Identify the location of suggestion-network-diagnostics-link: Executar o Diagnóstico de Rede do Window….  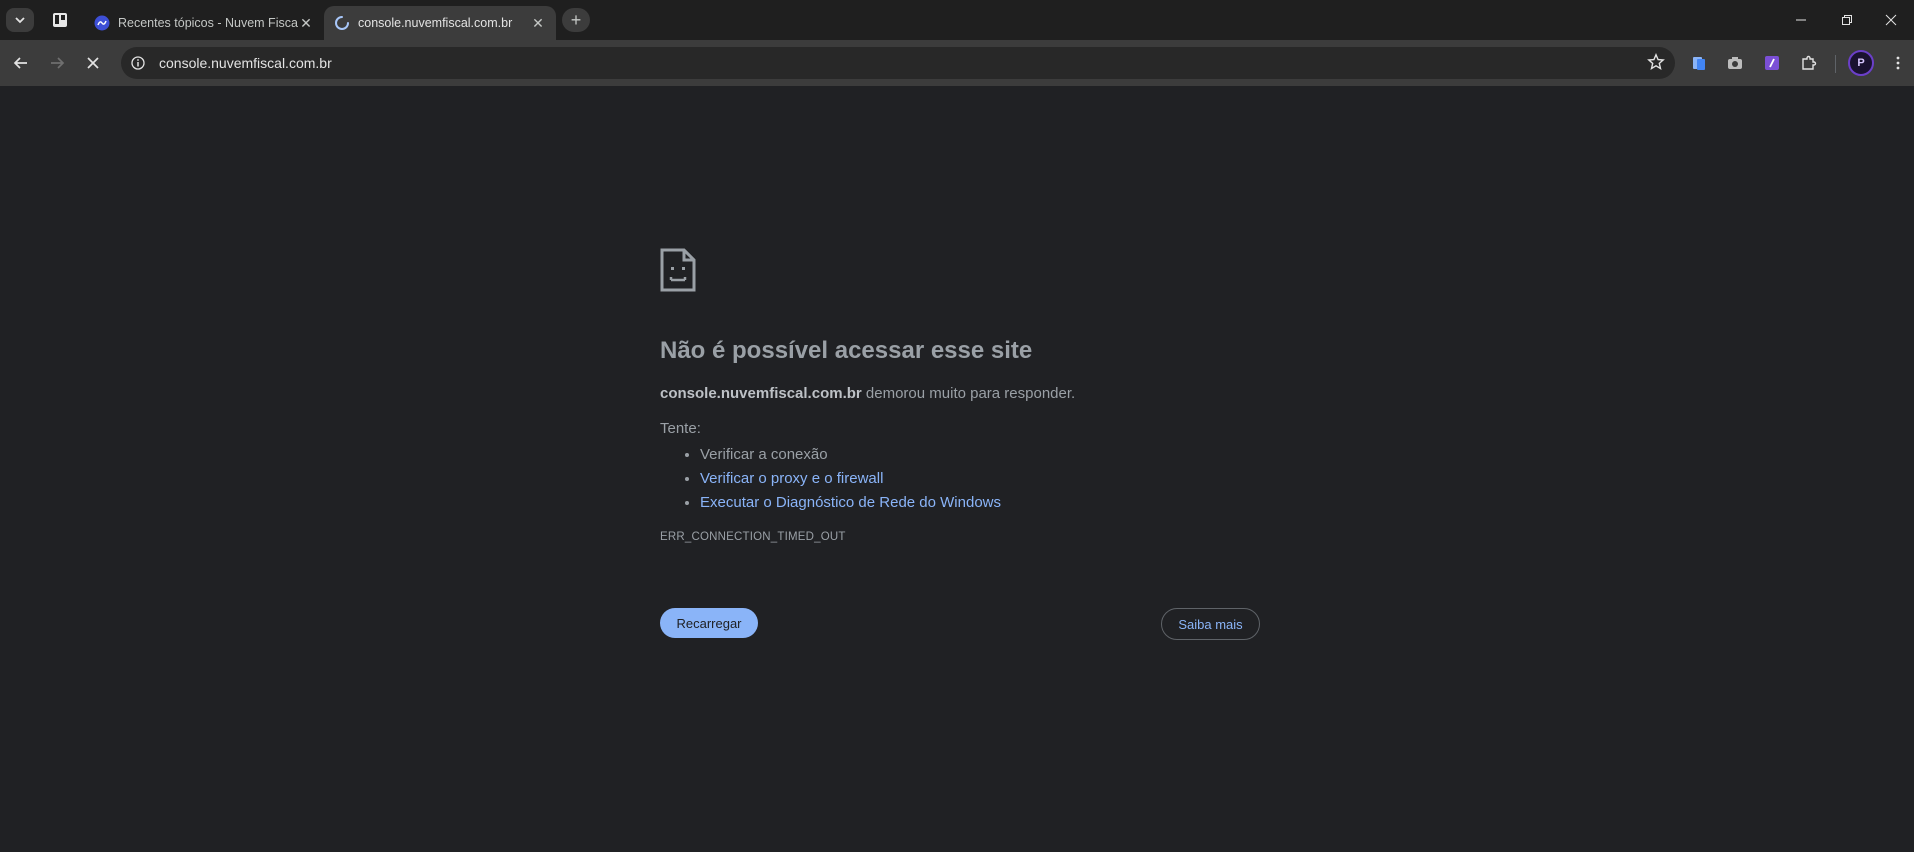
(850, 502).